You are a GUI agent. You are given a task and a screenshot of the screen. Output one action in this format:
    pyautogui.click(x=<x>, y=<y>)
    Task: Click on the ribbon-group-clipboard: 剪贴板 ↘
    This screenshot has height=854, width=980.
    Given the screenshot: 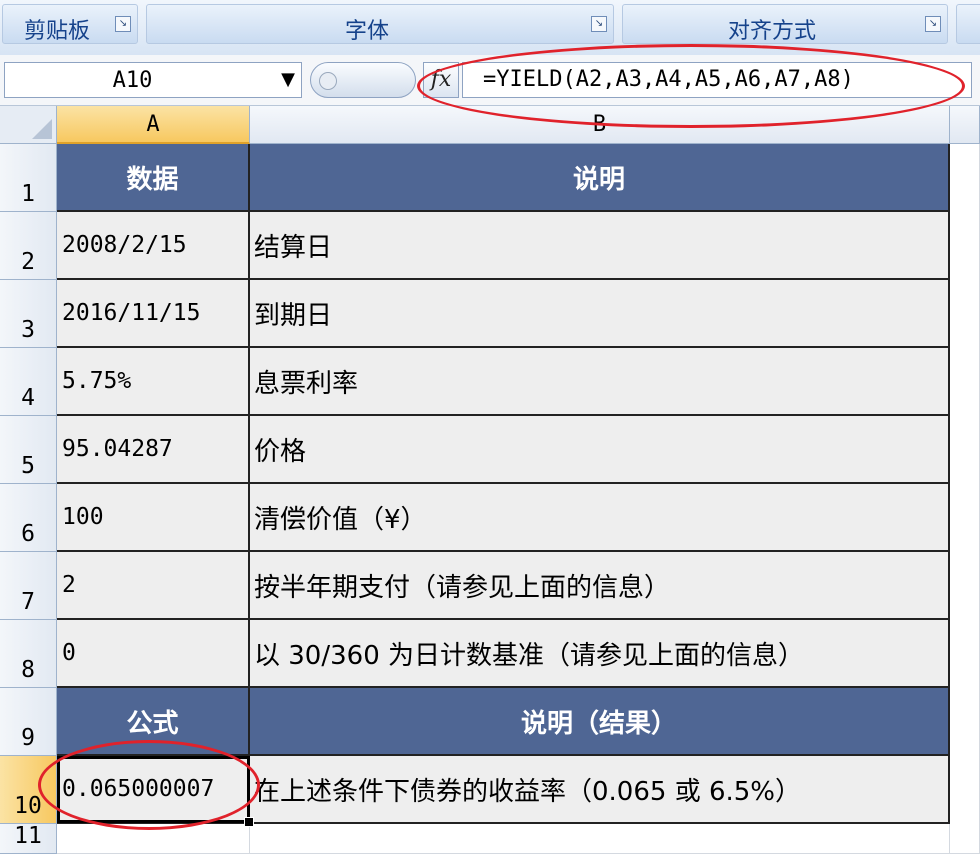 What is the action you would take?
    pyautogui.click(x=70, y=24)
    